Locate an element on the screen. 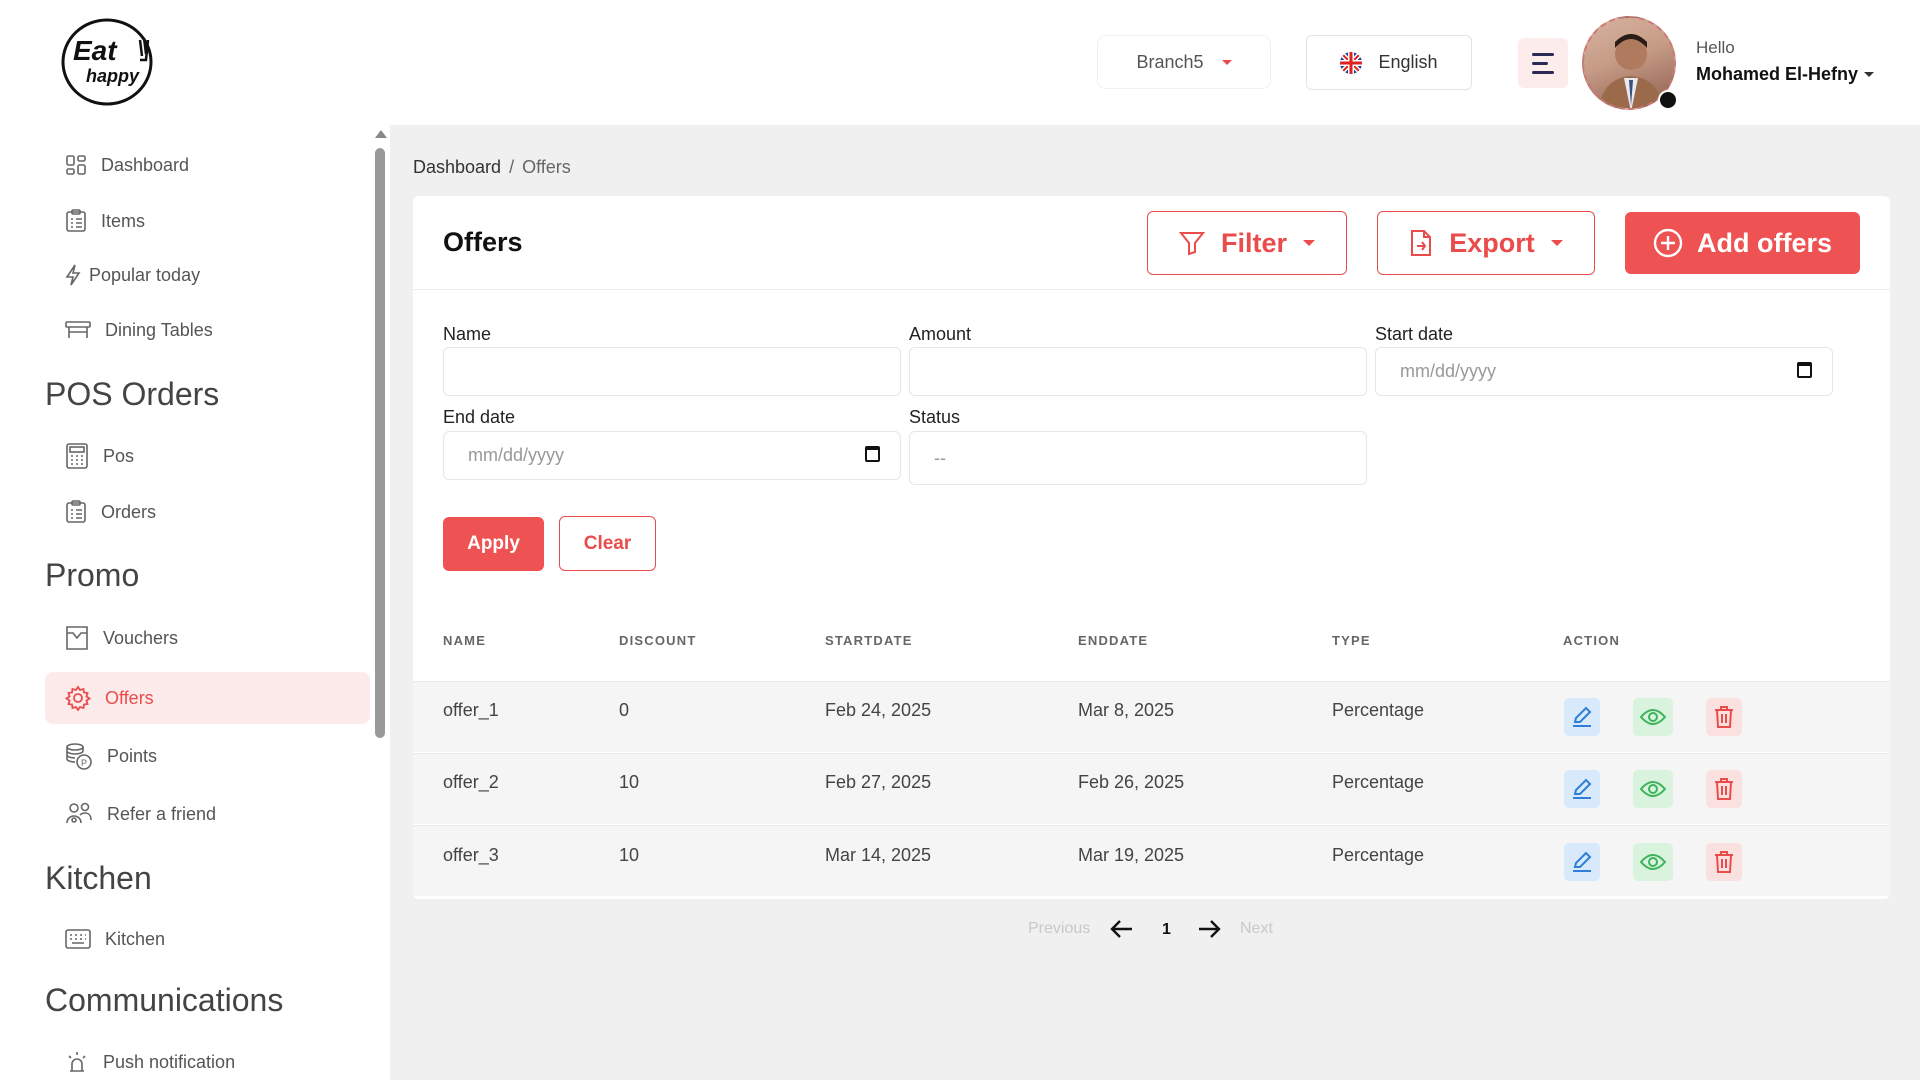 This screenshot has width=1920, height=1080. status-label: Status is located at coordinates (935, 417).